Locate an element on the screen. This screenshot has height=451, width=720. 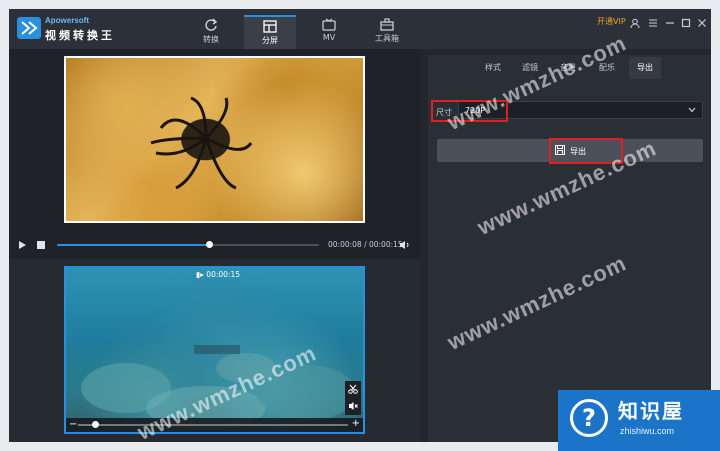
app-title: 视频转换王 is located at coordinates (80, 35).